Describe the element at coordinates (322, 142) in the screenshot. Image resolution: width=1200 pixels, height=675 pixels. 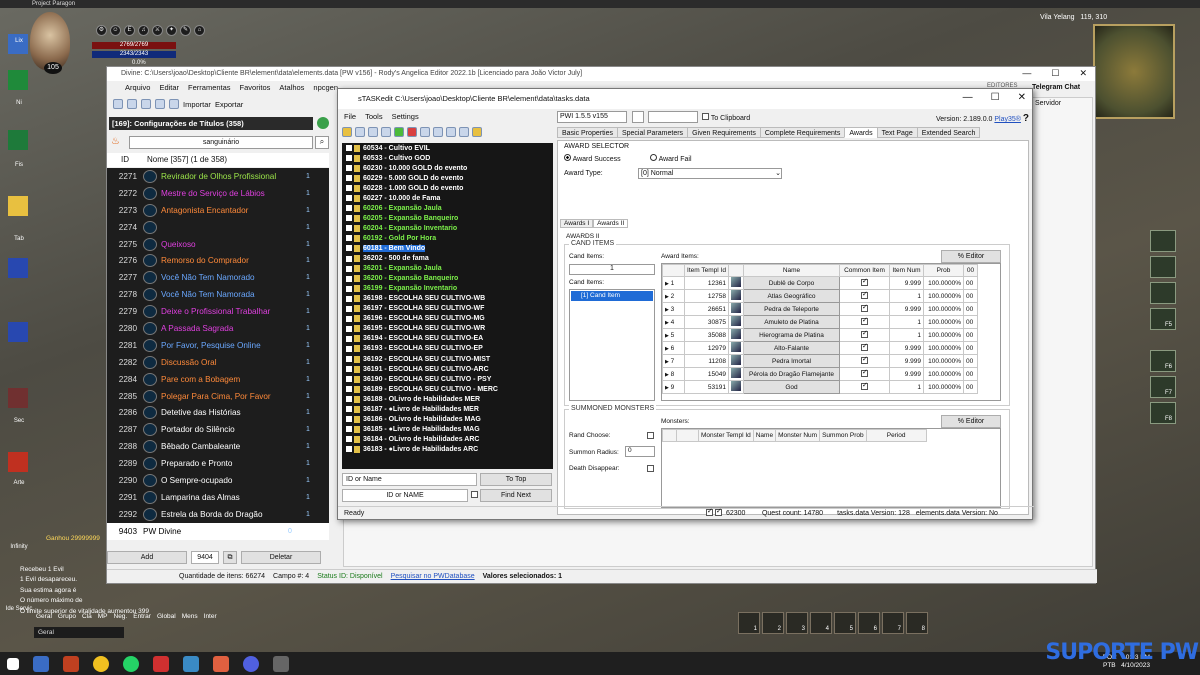
I see `search-icon: ⌕` at that location.